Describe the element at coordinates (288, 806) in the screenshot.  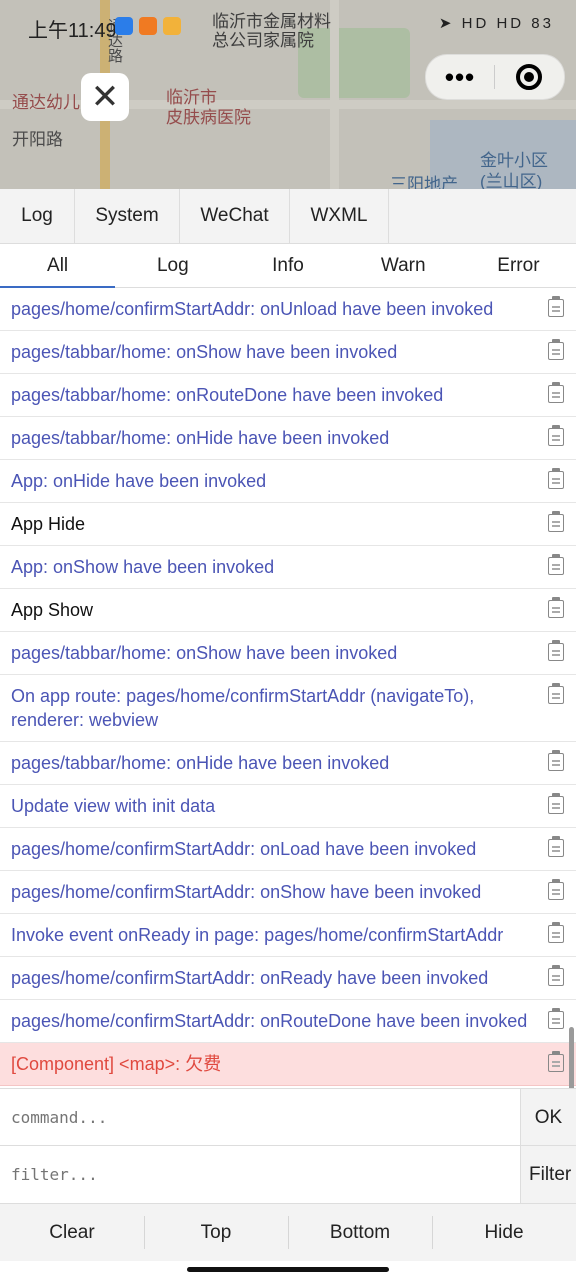
I see `log-row: Update view with init data` at that location.